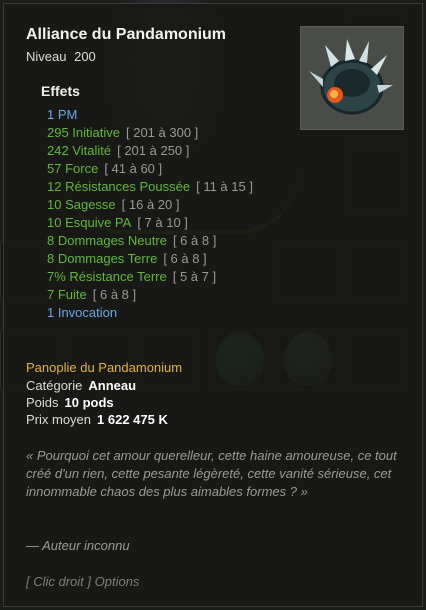  I want to click on right-click-options-hint: [ Clic droit ] Options, so click(83, 581).